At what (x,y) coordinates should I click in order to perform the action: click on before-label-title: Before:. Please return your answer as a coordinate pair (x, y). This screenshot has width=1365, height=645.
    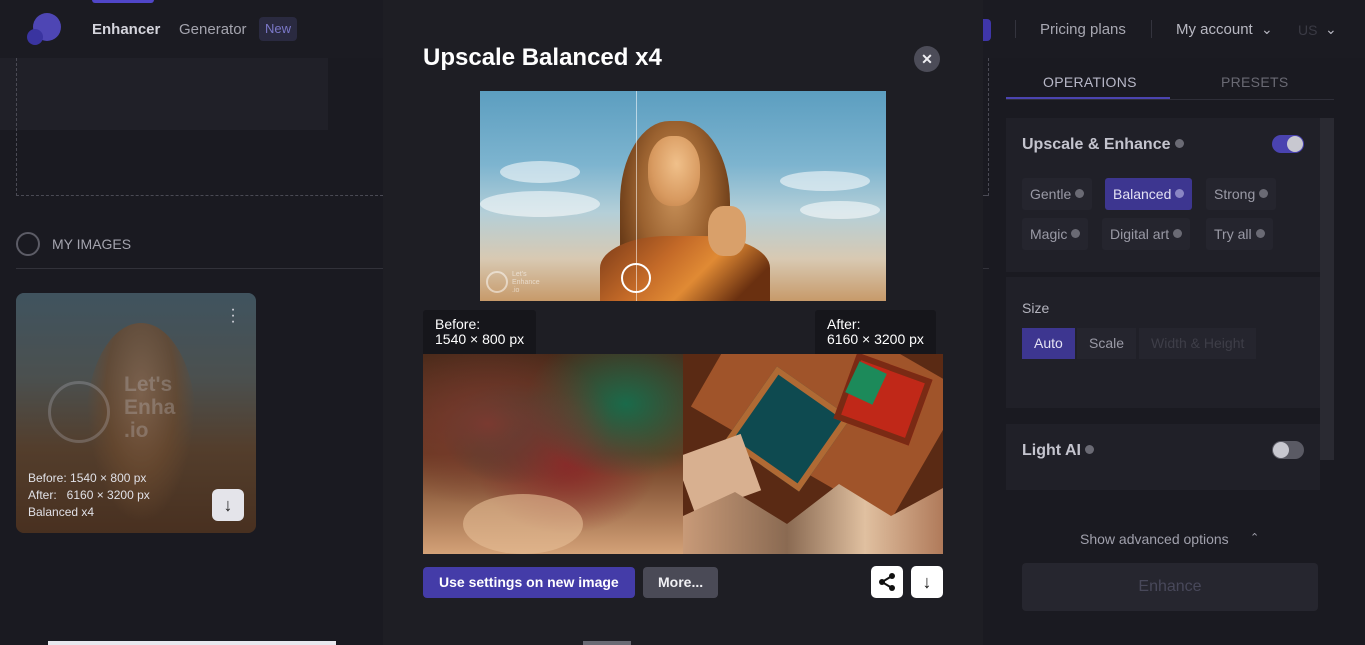
    Looking at the image, I should click on (458, 324).